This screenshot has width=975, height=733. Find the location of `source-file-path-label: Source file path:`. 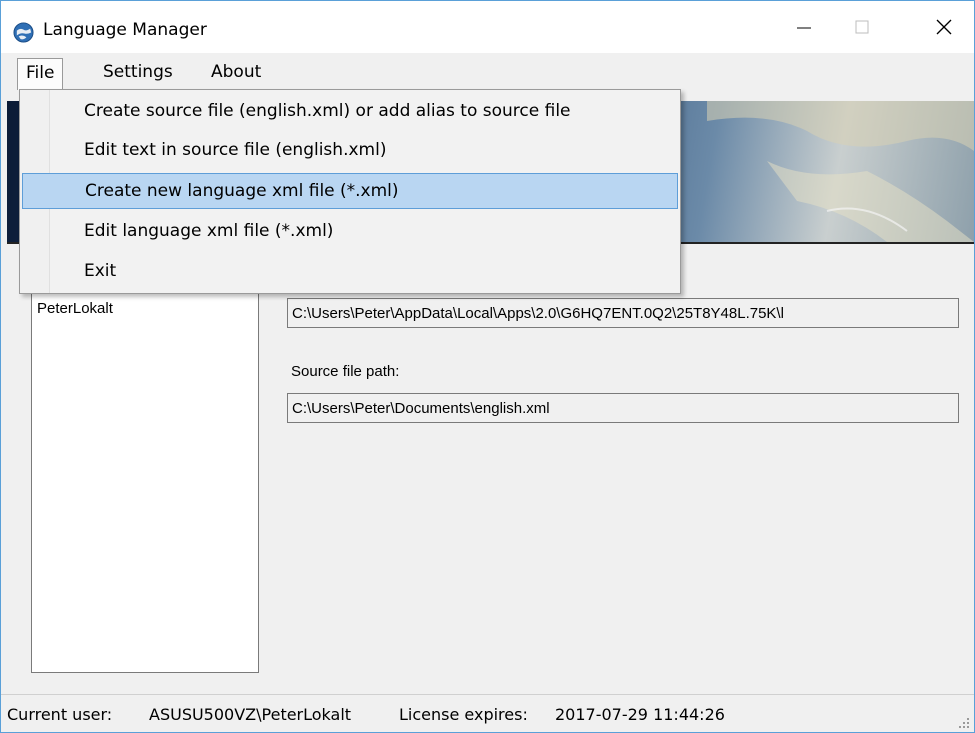

source-file-path-label: Source file path: is located at coordinates (345, 371).